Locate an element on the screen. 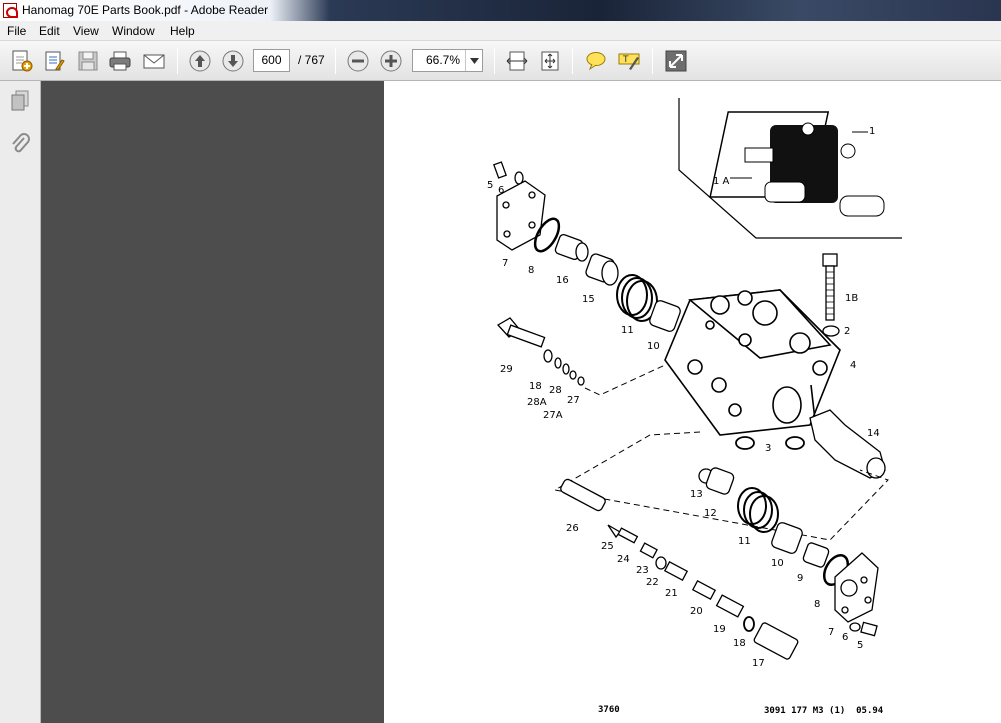 The width and height of the screenshot is (1001, 723). callout-label: 19 is located at coordinates (719, 629).